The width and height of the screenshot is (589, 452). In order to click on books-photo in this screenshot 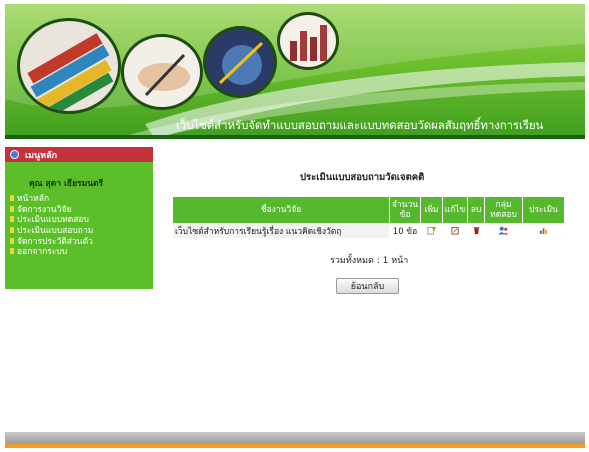, I will do `click(69, 66)`.